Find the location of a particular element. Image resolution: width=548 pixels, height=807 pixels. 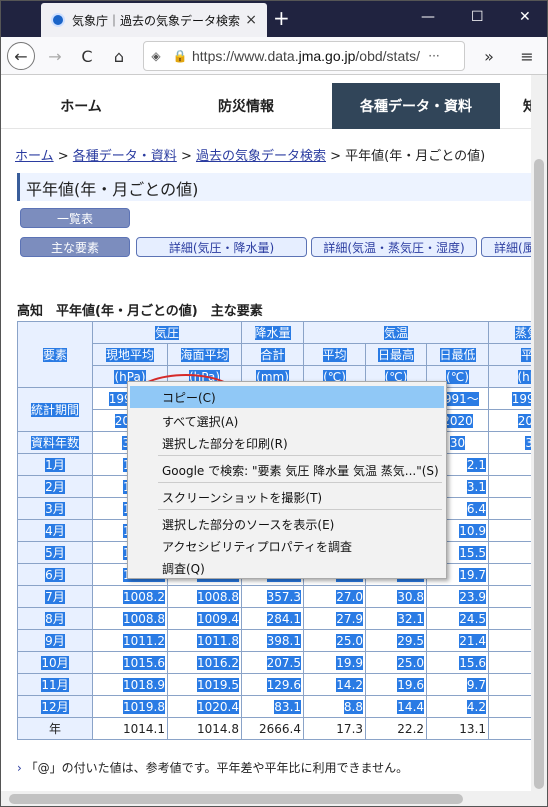

row-label: 10月 is located at coordinates (55, 662).